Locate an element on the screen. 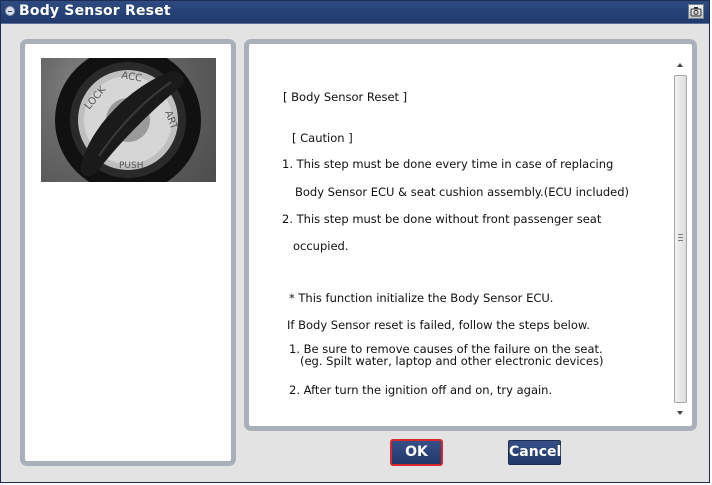  vertical-scrollbar is located at coordinates (680, 238).